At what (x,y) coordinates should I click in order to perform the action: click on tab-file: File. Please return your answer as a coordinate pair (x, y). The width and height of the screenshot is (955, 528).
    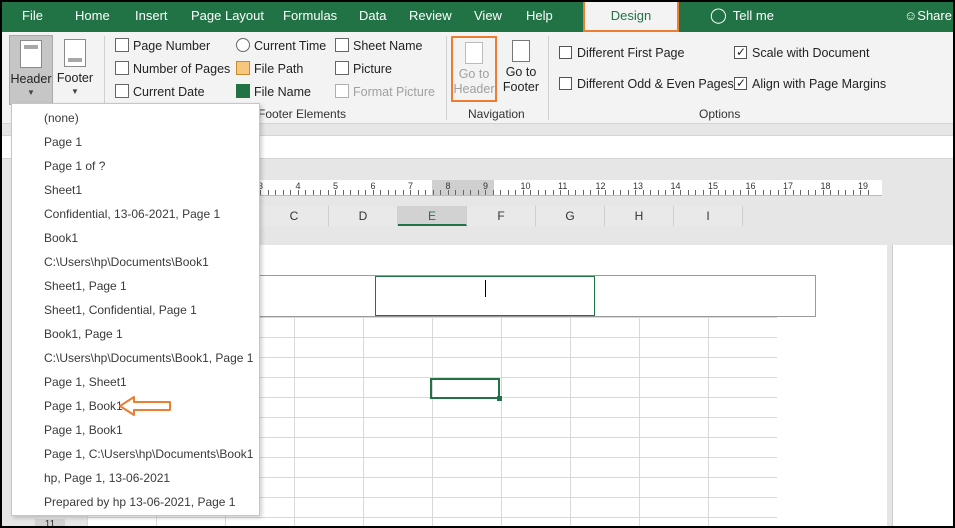
    Looking at the image, I should click on (32, 17).